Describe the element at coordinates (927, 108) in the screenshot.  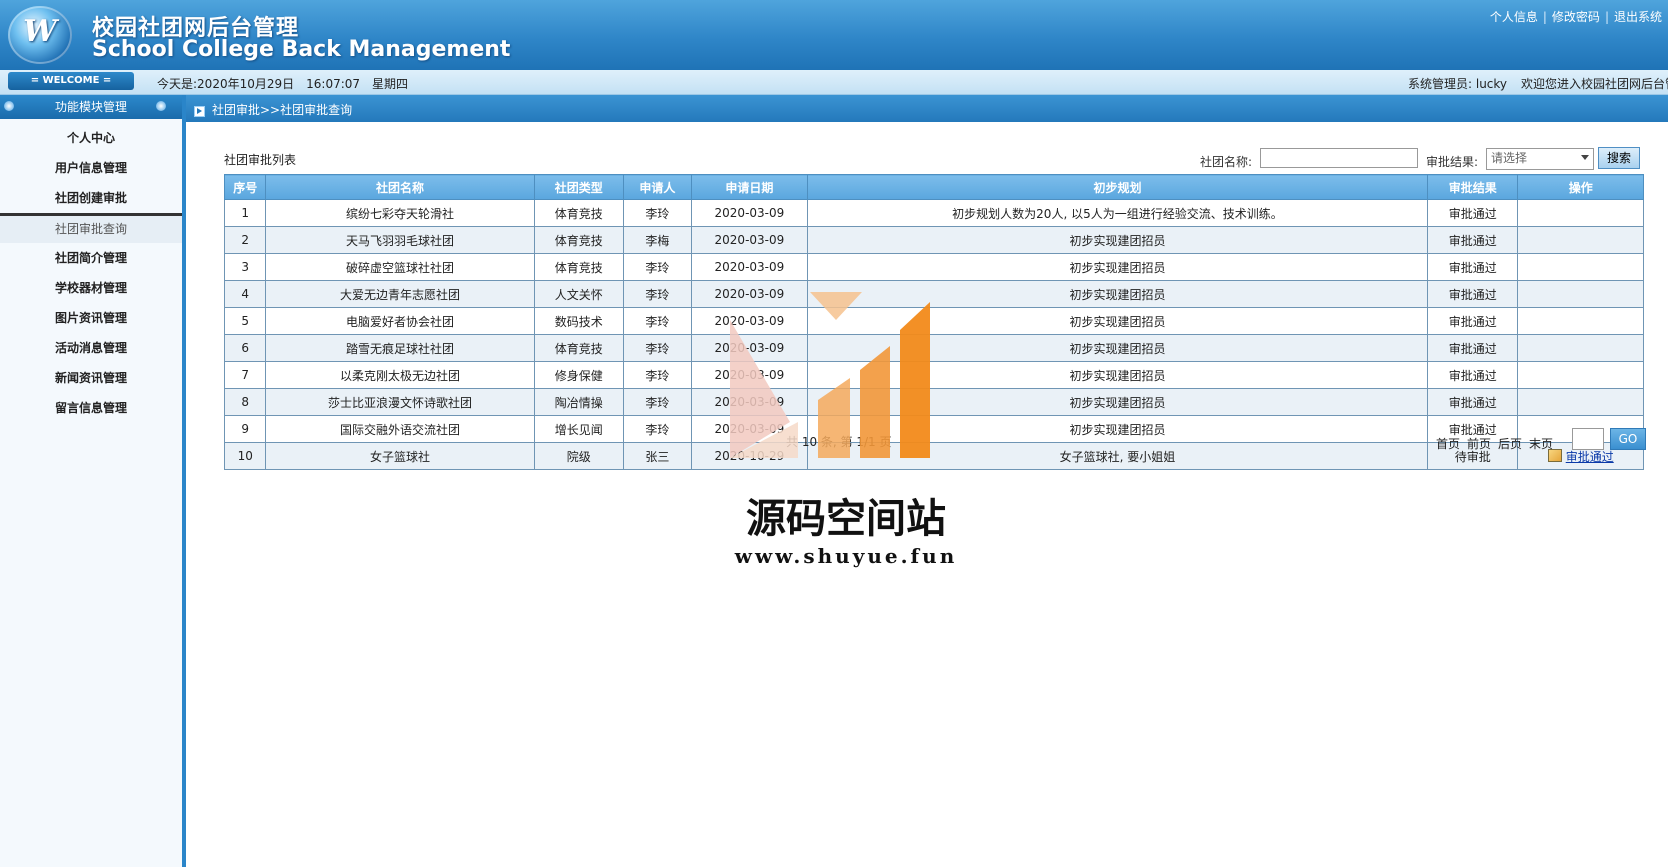
I see `breadcrumb-bar: 社团审批>>社团审批查询` at that location.